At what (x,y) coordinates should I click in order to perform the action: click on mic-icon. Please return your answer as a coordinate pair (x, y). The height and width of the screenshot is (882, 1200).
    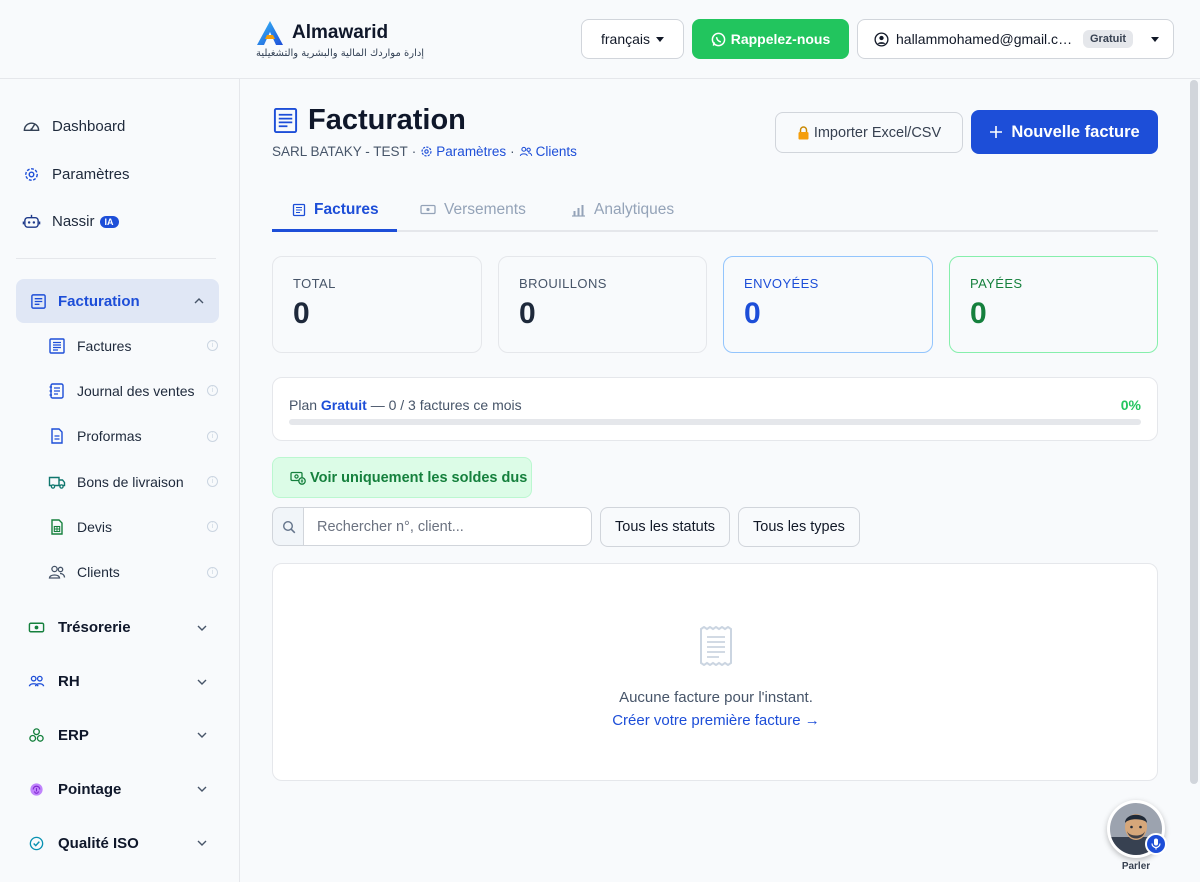
    Looking at the image, I should click on (1156, 844).